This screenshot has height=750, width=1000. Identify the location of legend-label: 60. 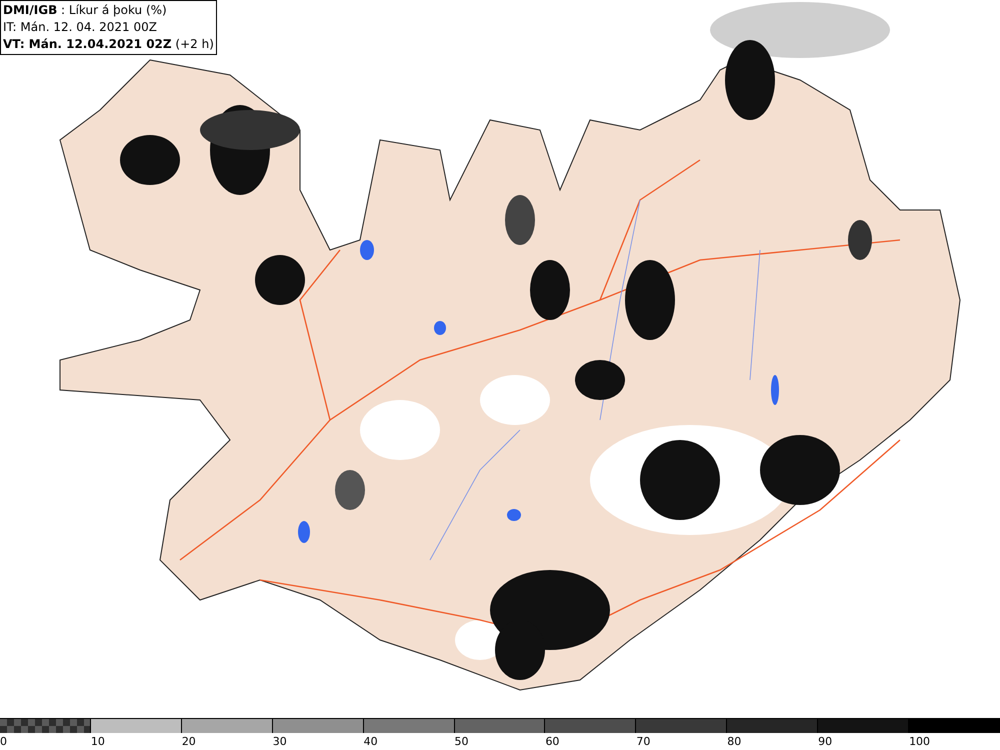
(552, 741).